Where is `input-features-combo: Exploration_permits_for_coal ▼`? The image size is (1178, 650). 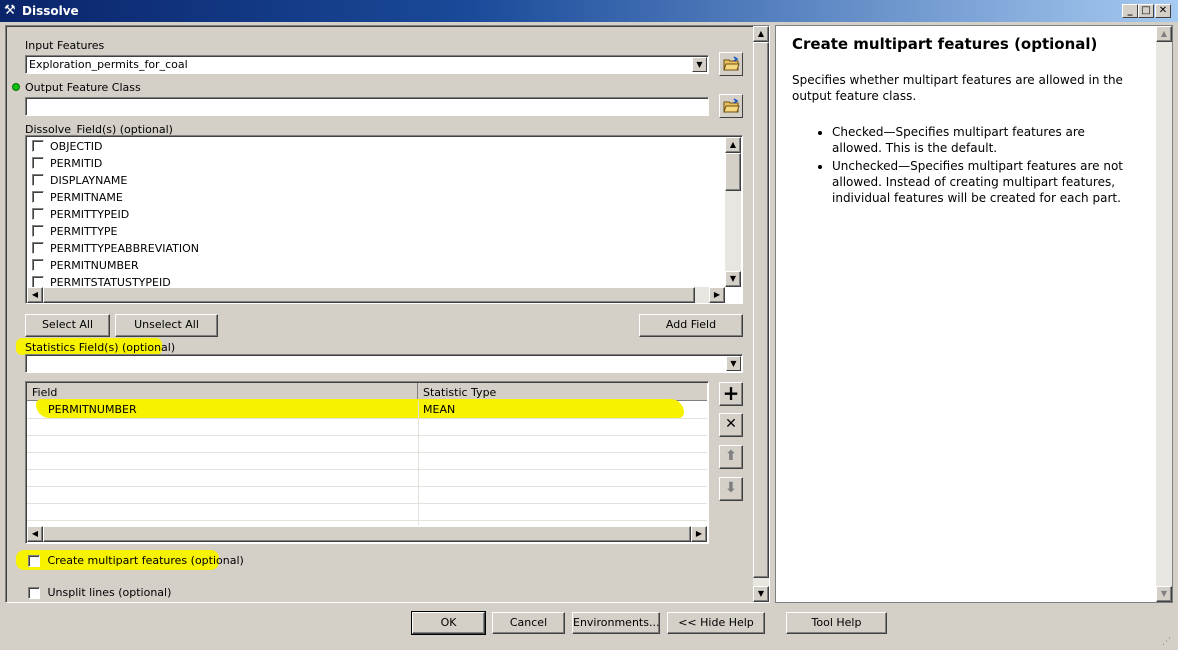
input-features-combo: Exploration_permits_for_coal ▼ is located at coordinates (367, 64).